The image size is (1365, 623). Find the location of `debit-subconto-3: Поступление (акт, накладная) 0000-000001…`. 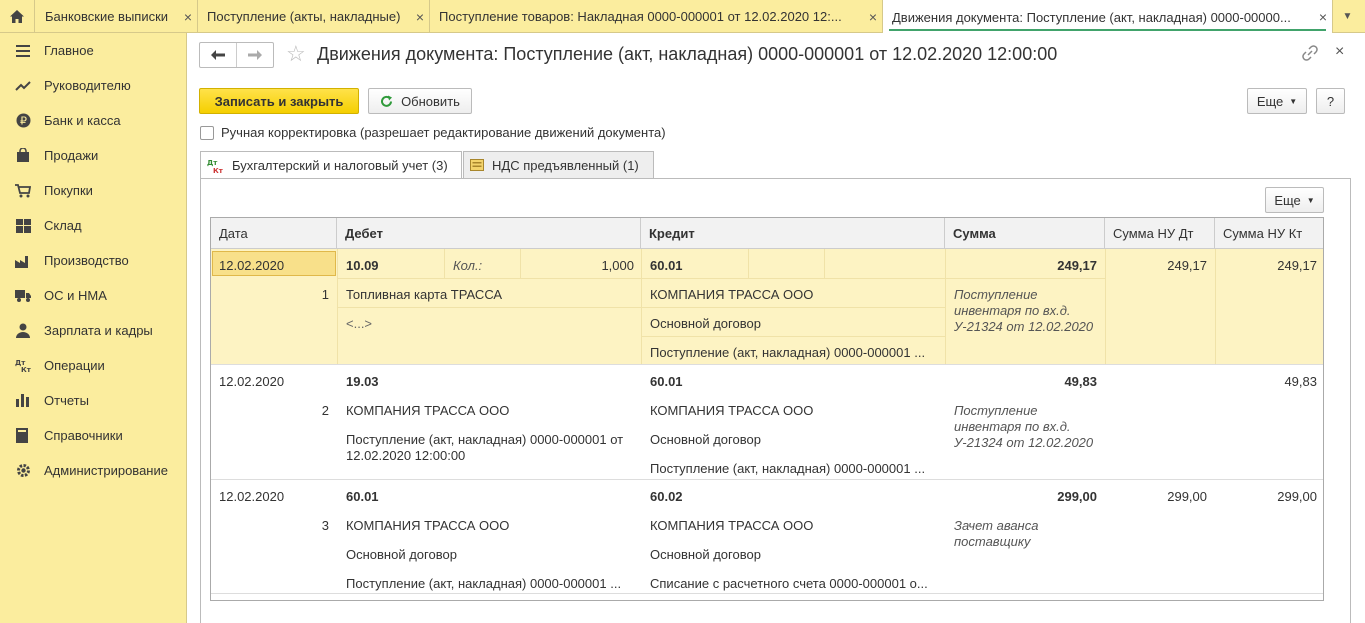

debit-subconto-3: Поступление (акт, накладная) 0000-000001… is located at coordinates (484, 583).